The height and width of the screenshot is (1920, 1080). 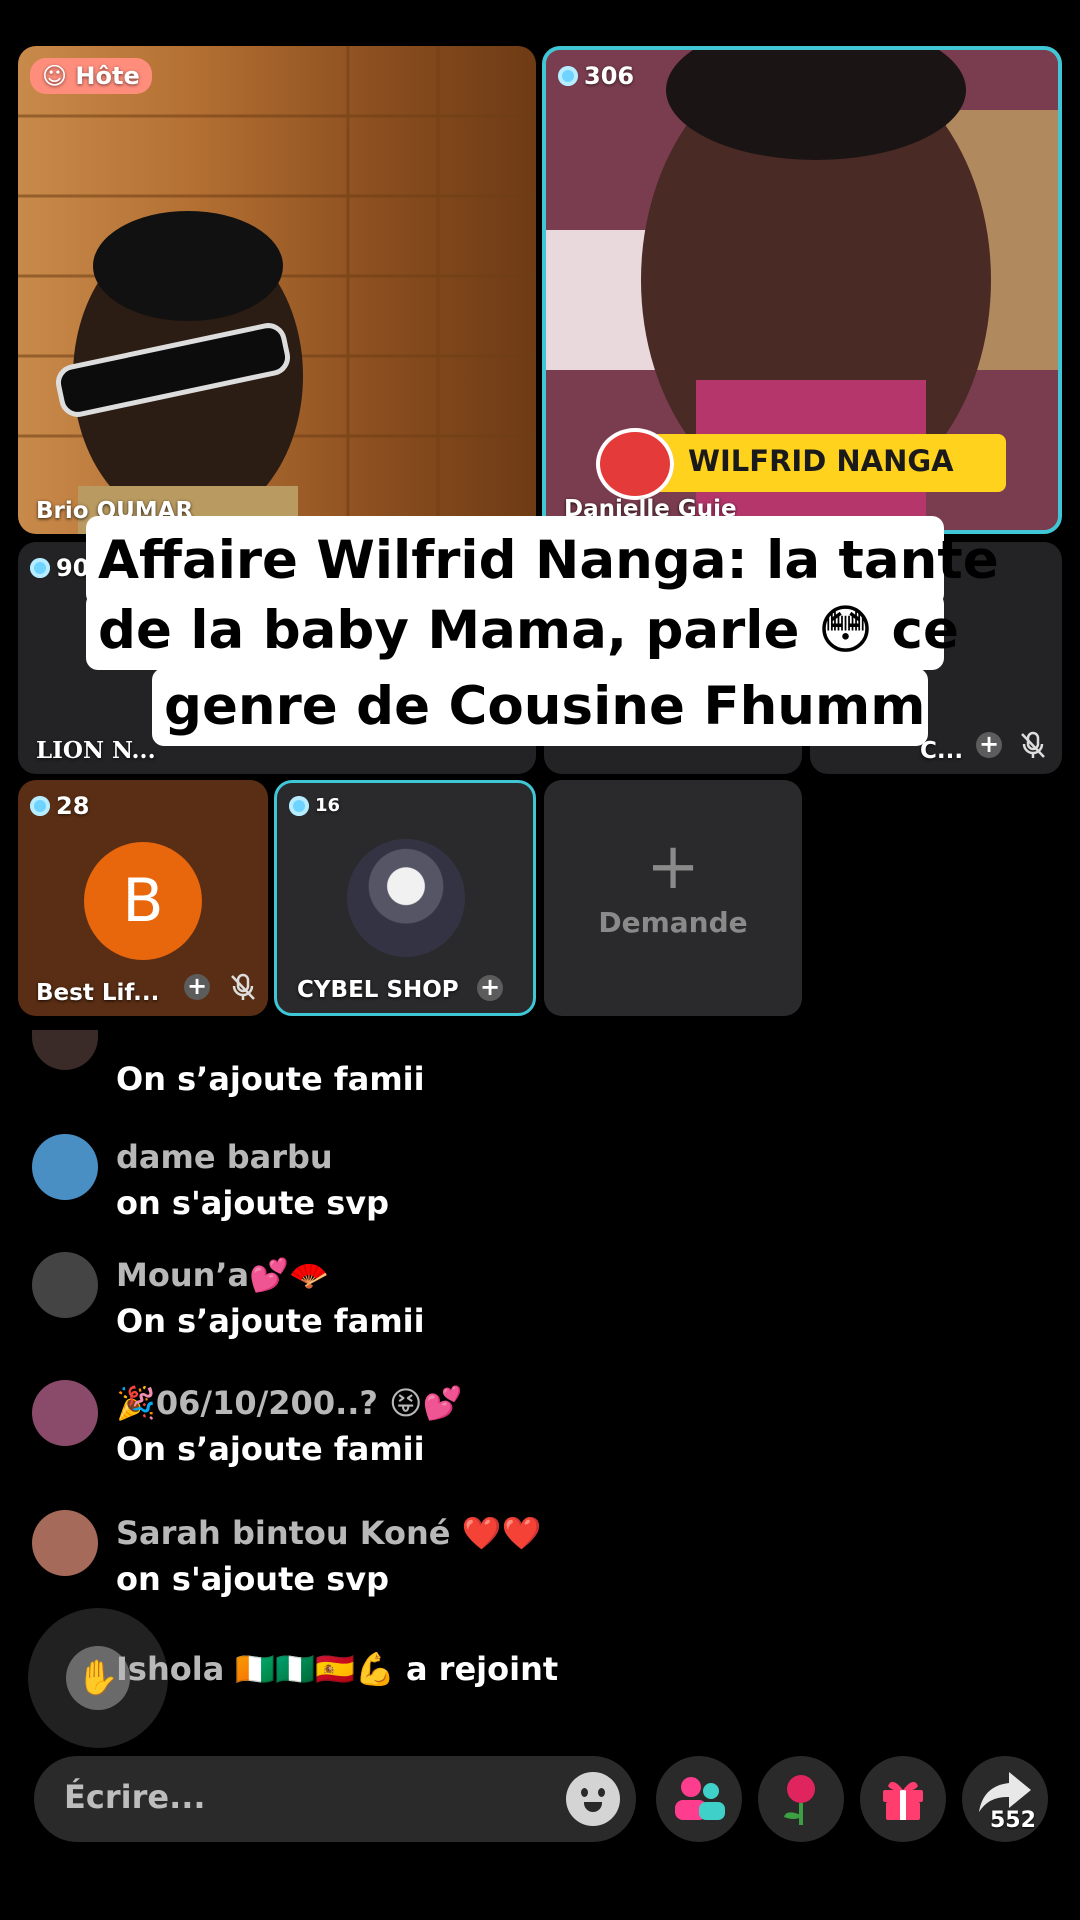 What do you see at coordinates (801, 464) in the screenshot?
I see `name-banner: WILFRID NANGA` at bounding box center [801, 464].